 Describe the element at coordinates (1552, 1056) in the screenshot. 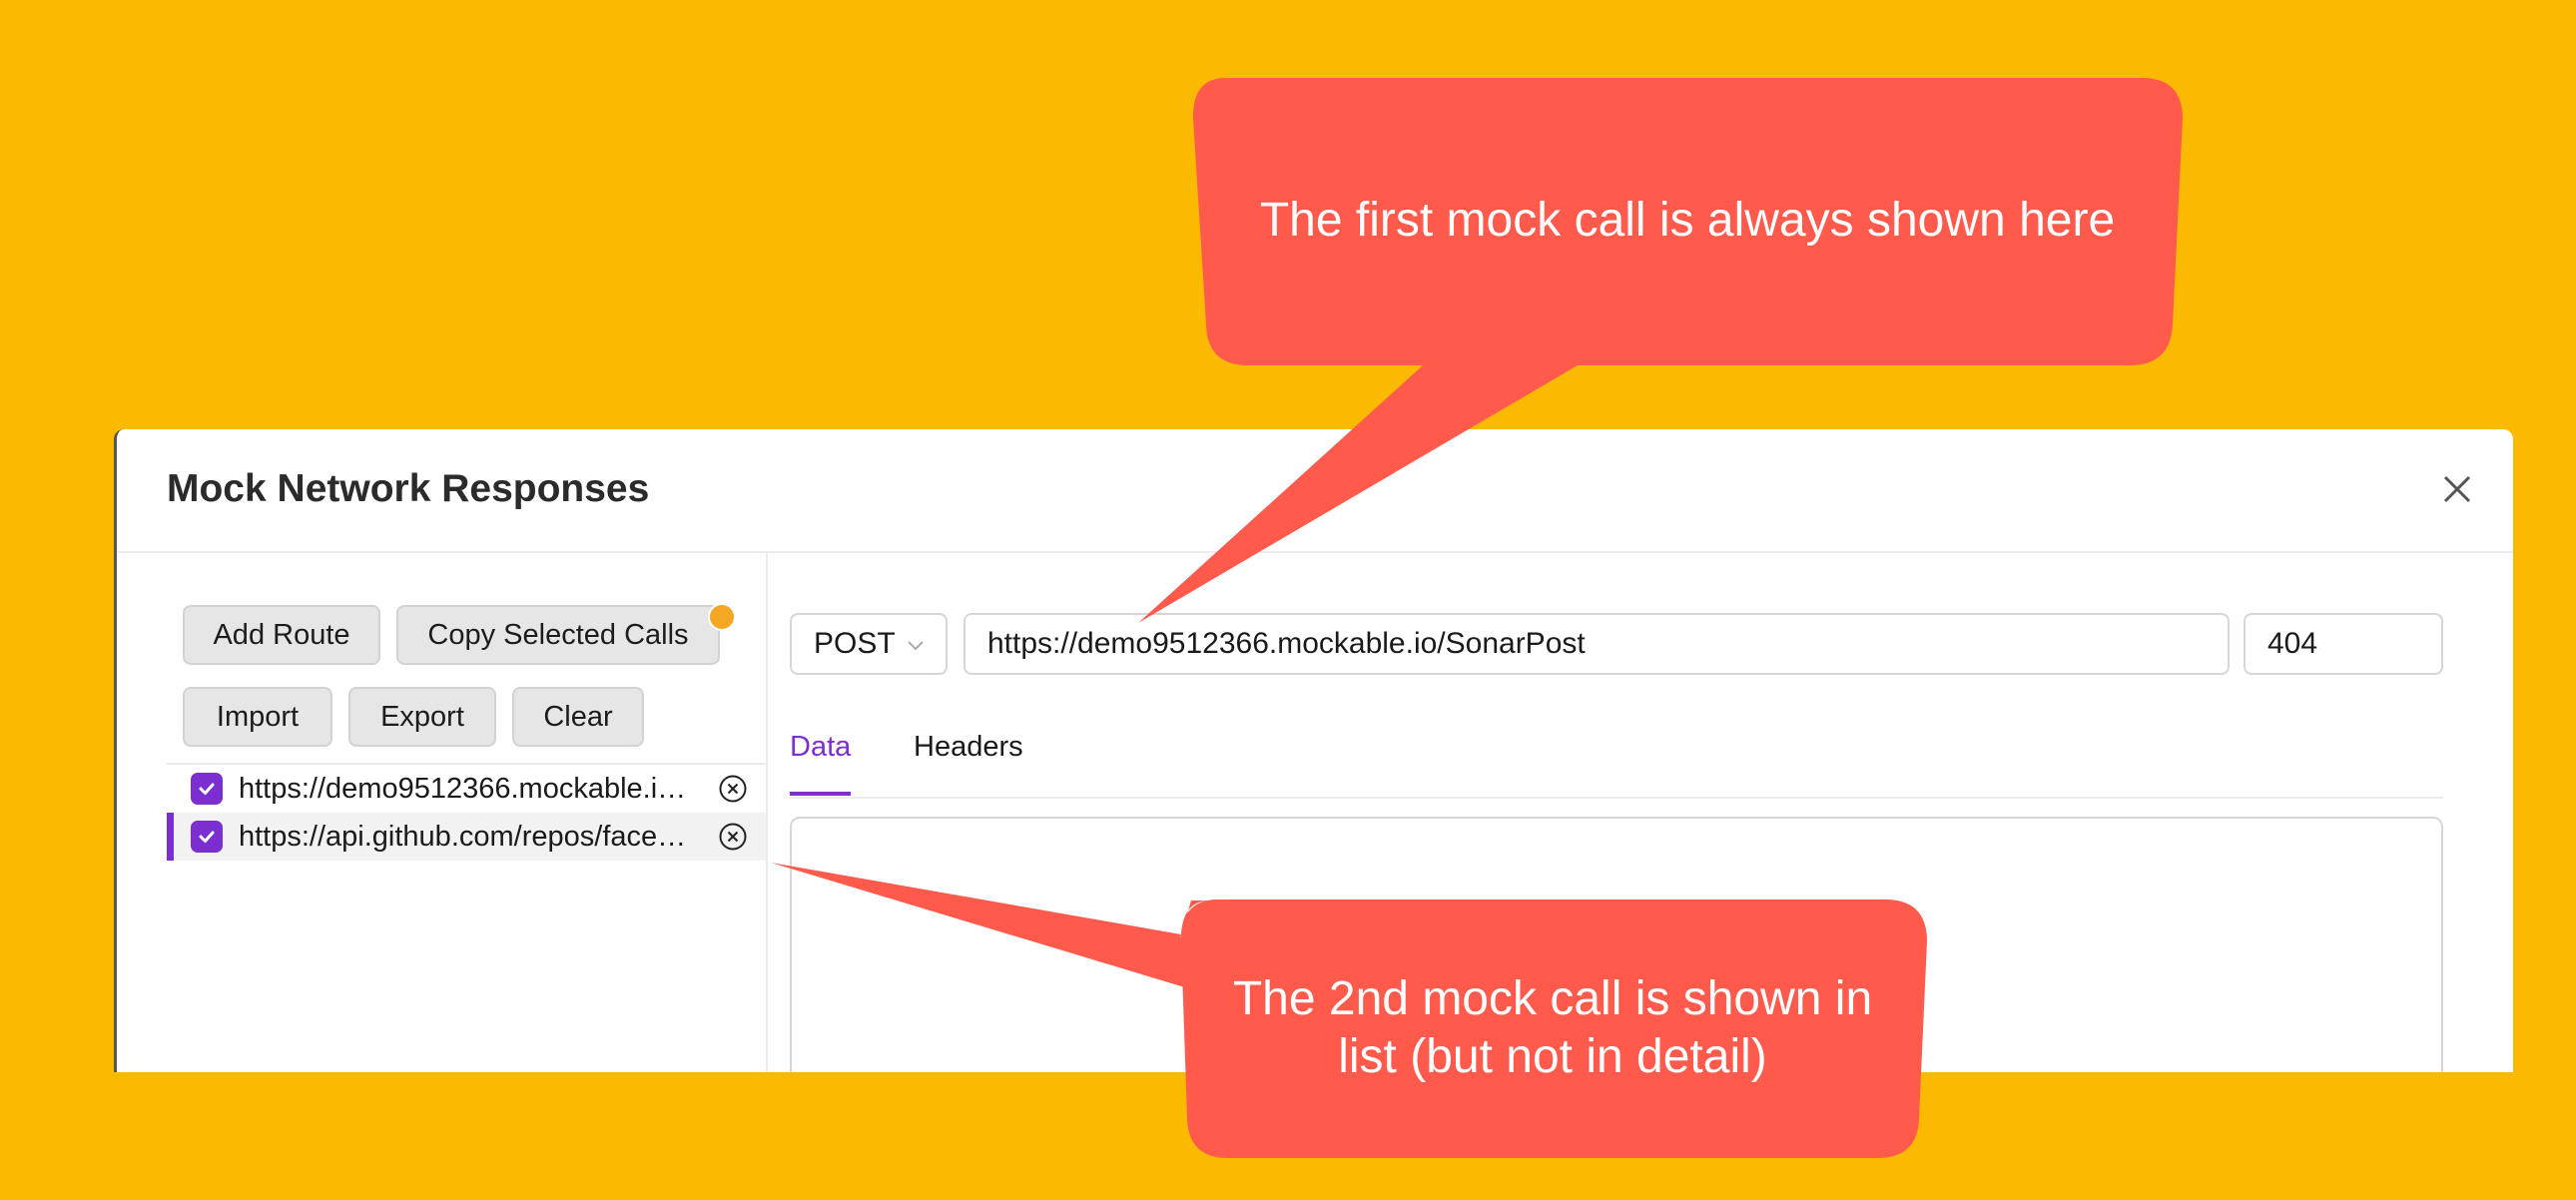

I see `callout-second-text-line2: list (but not in detail)` at that location.